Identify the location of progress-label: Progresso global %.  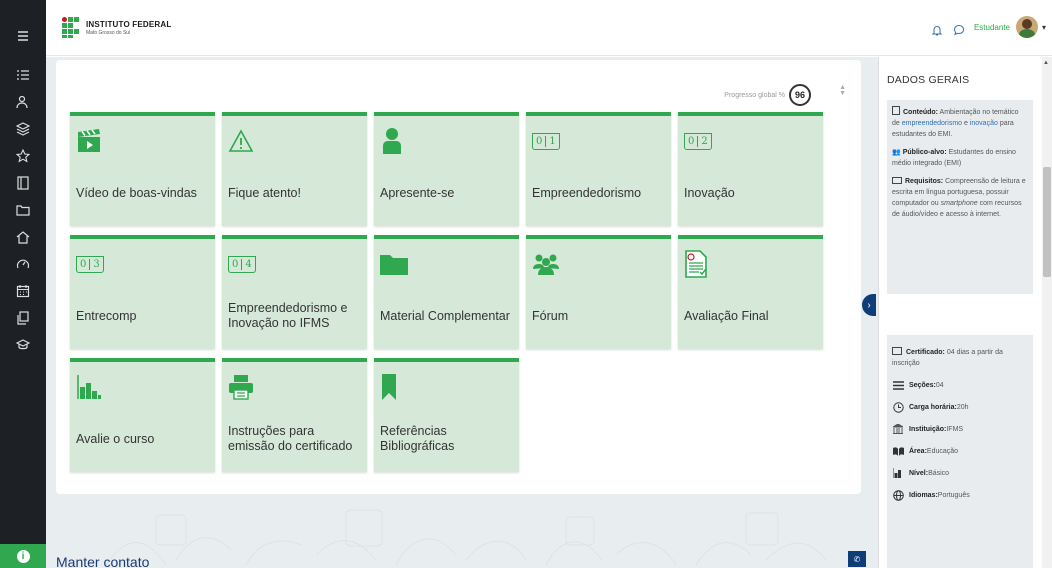
(754, 95).